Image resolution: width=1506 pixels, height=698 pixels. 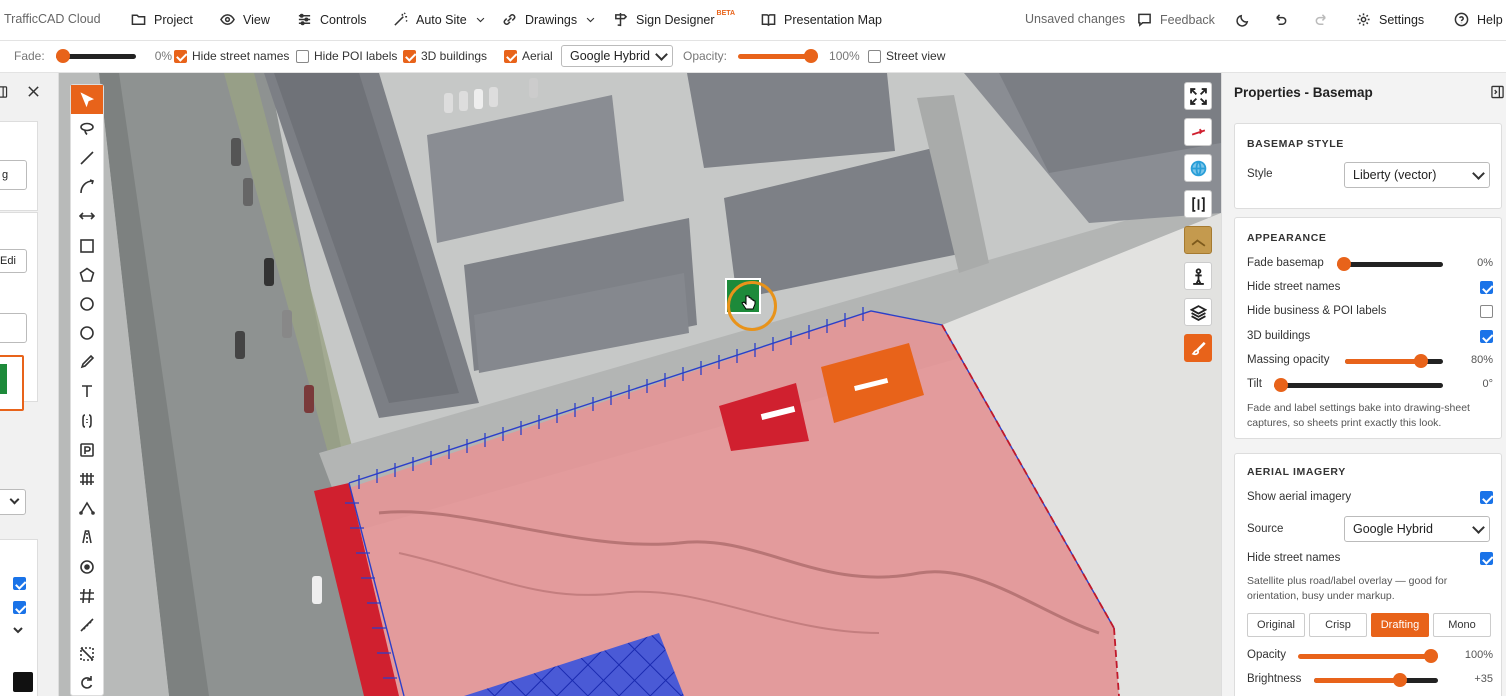 What do you see at coordinates (1198, 348) in the screenshot?
I see `basemap-style-button` at bounding box center [1198, 348].